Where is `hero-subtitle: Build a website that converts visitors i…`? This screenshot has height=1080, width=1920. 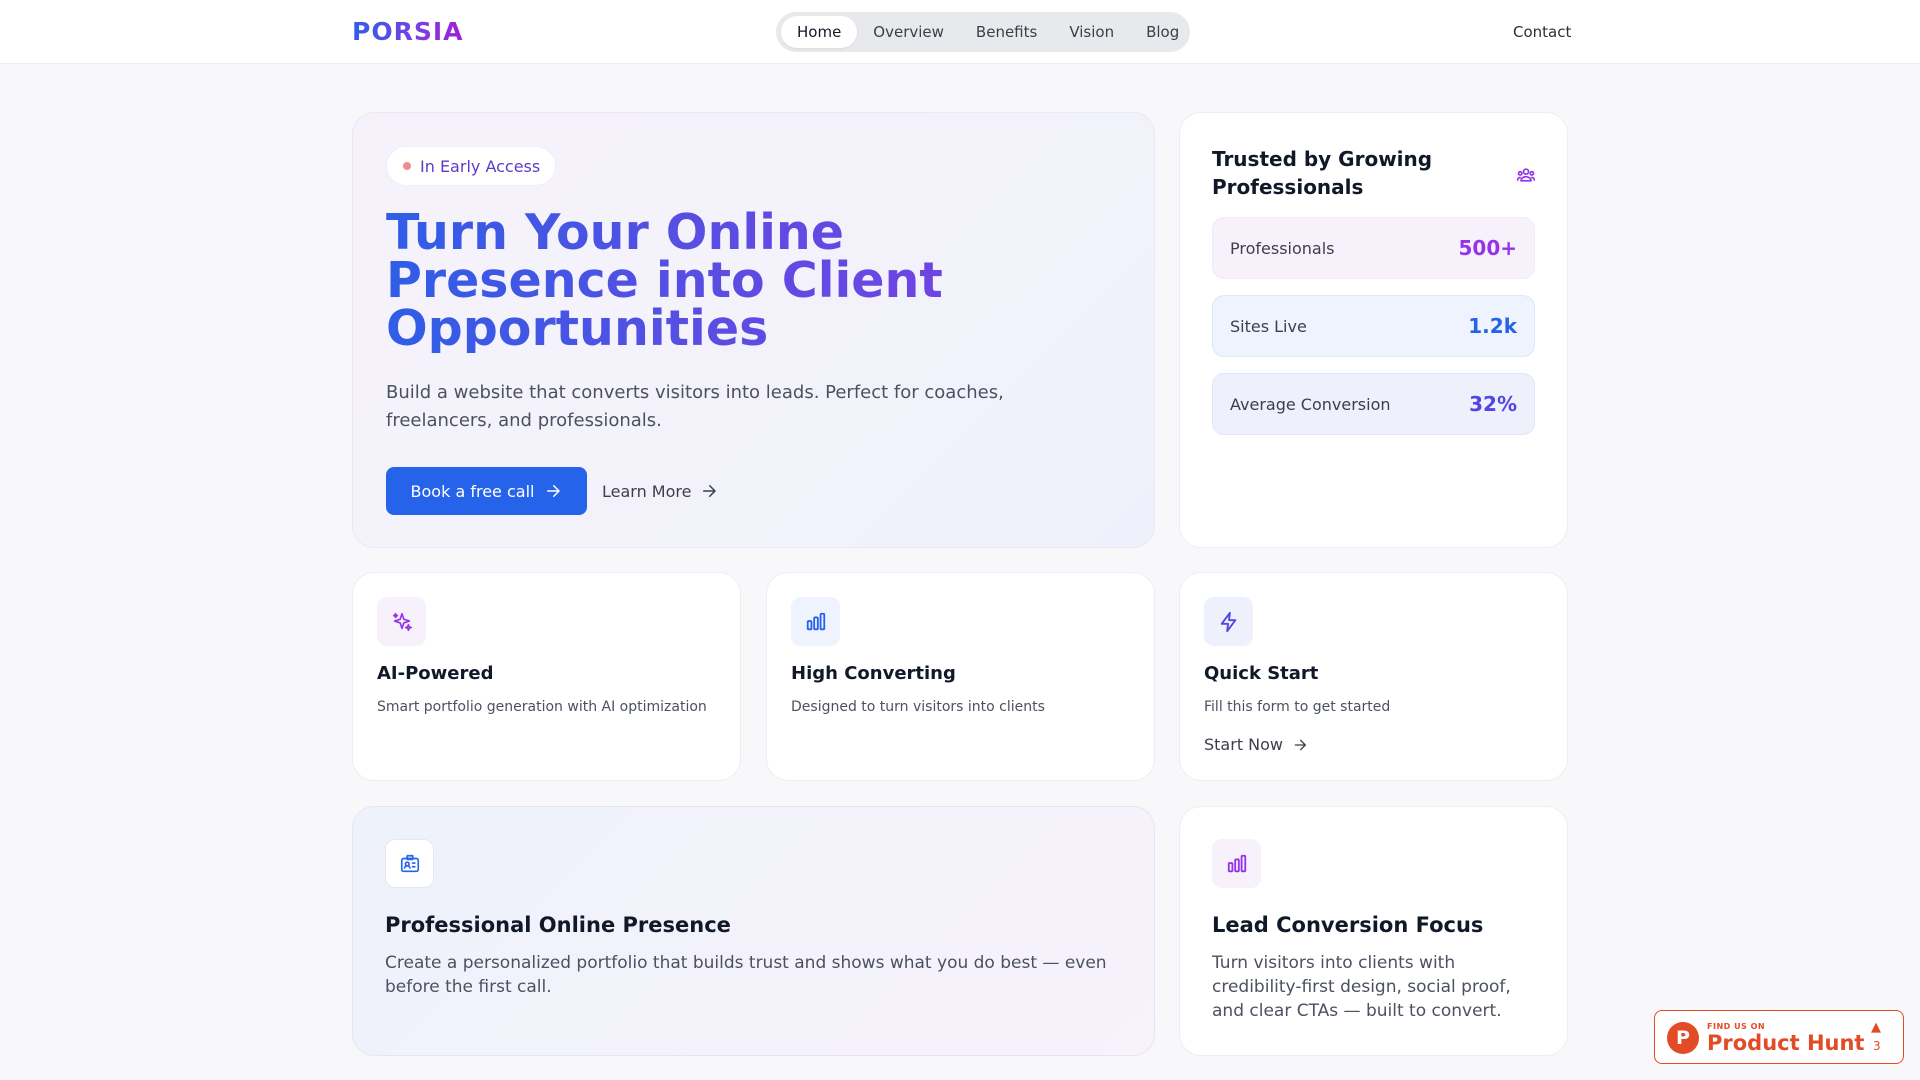 hero-subtitle: Build a website that converts visitors i… is located at coordinates (695, 406).